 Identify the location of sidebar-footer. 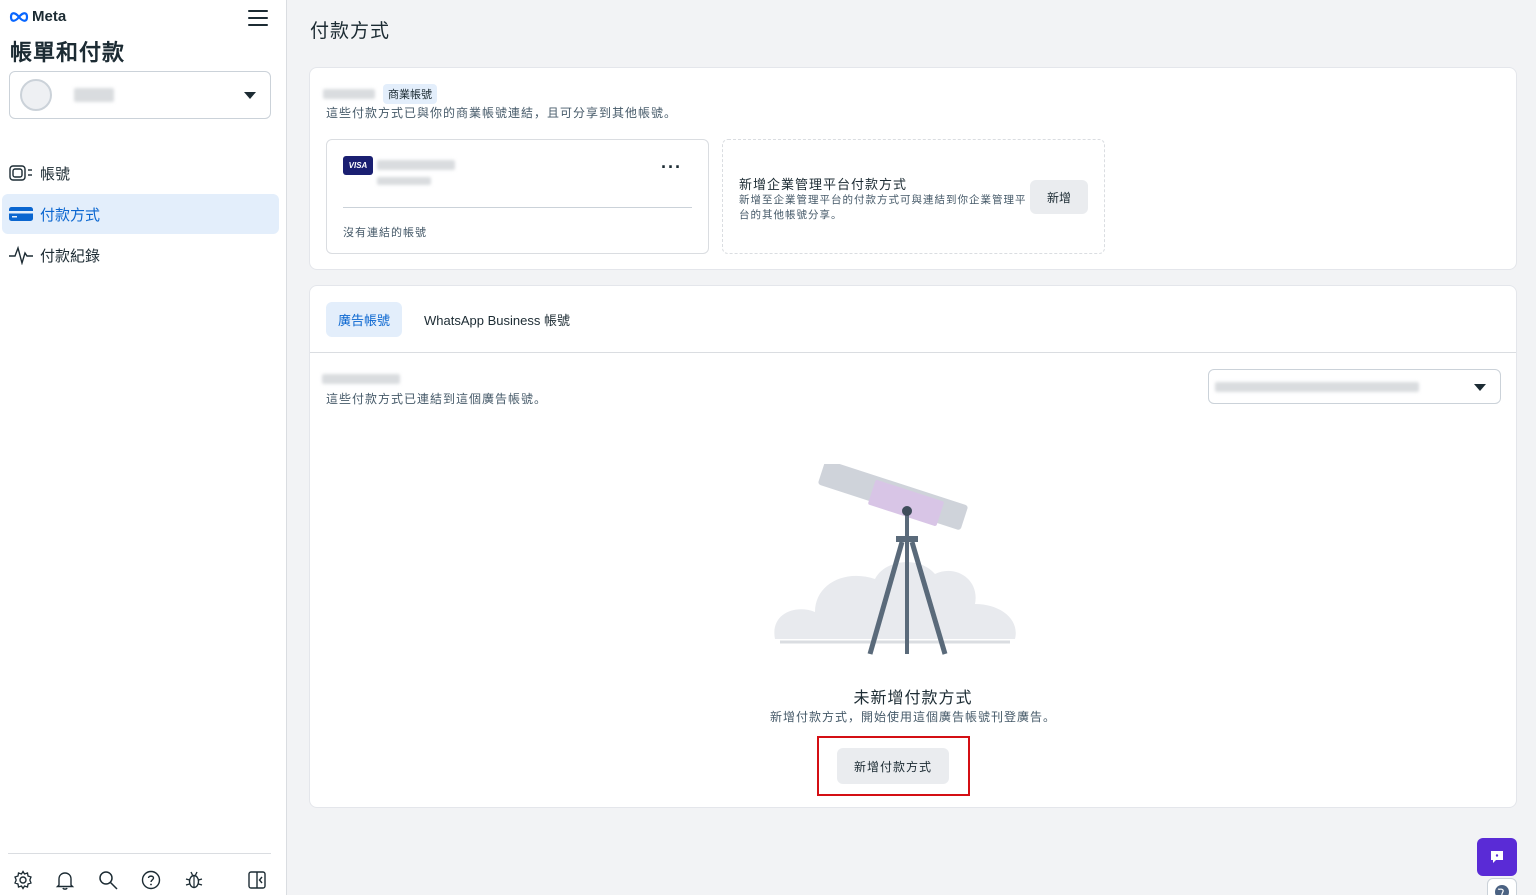
(139, 874).